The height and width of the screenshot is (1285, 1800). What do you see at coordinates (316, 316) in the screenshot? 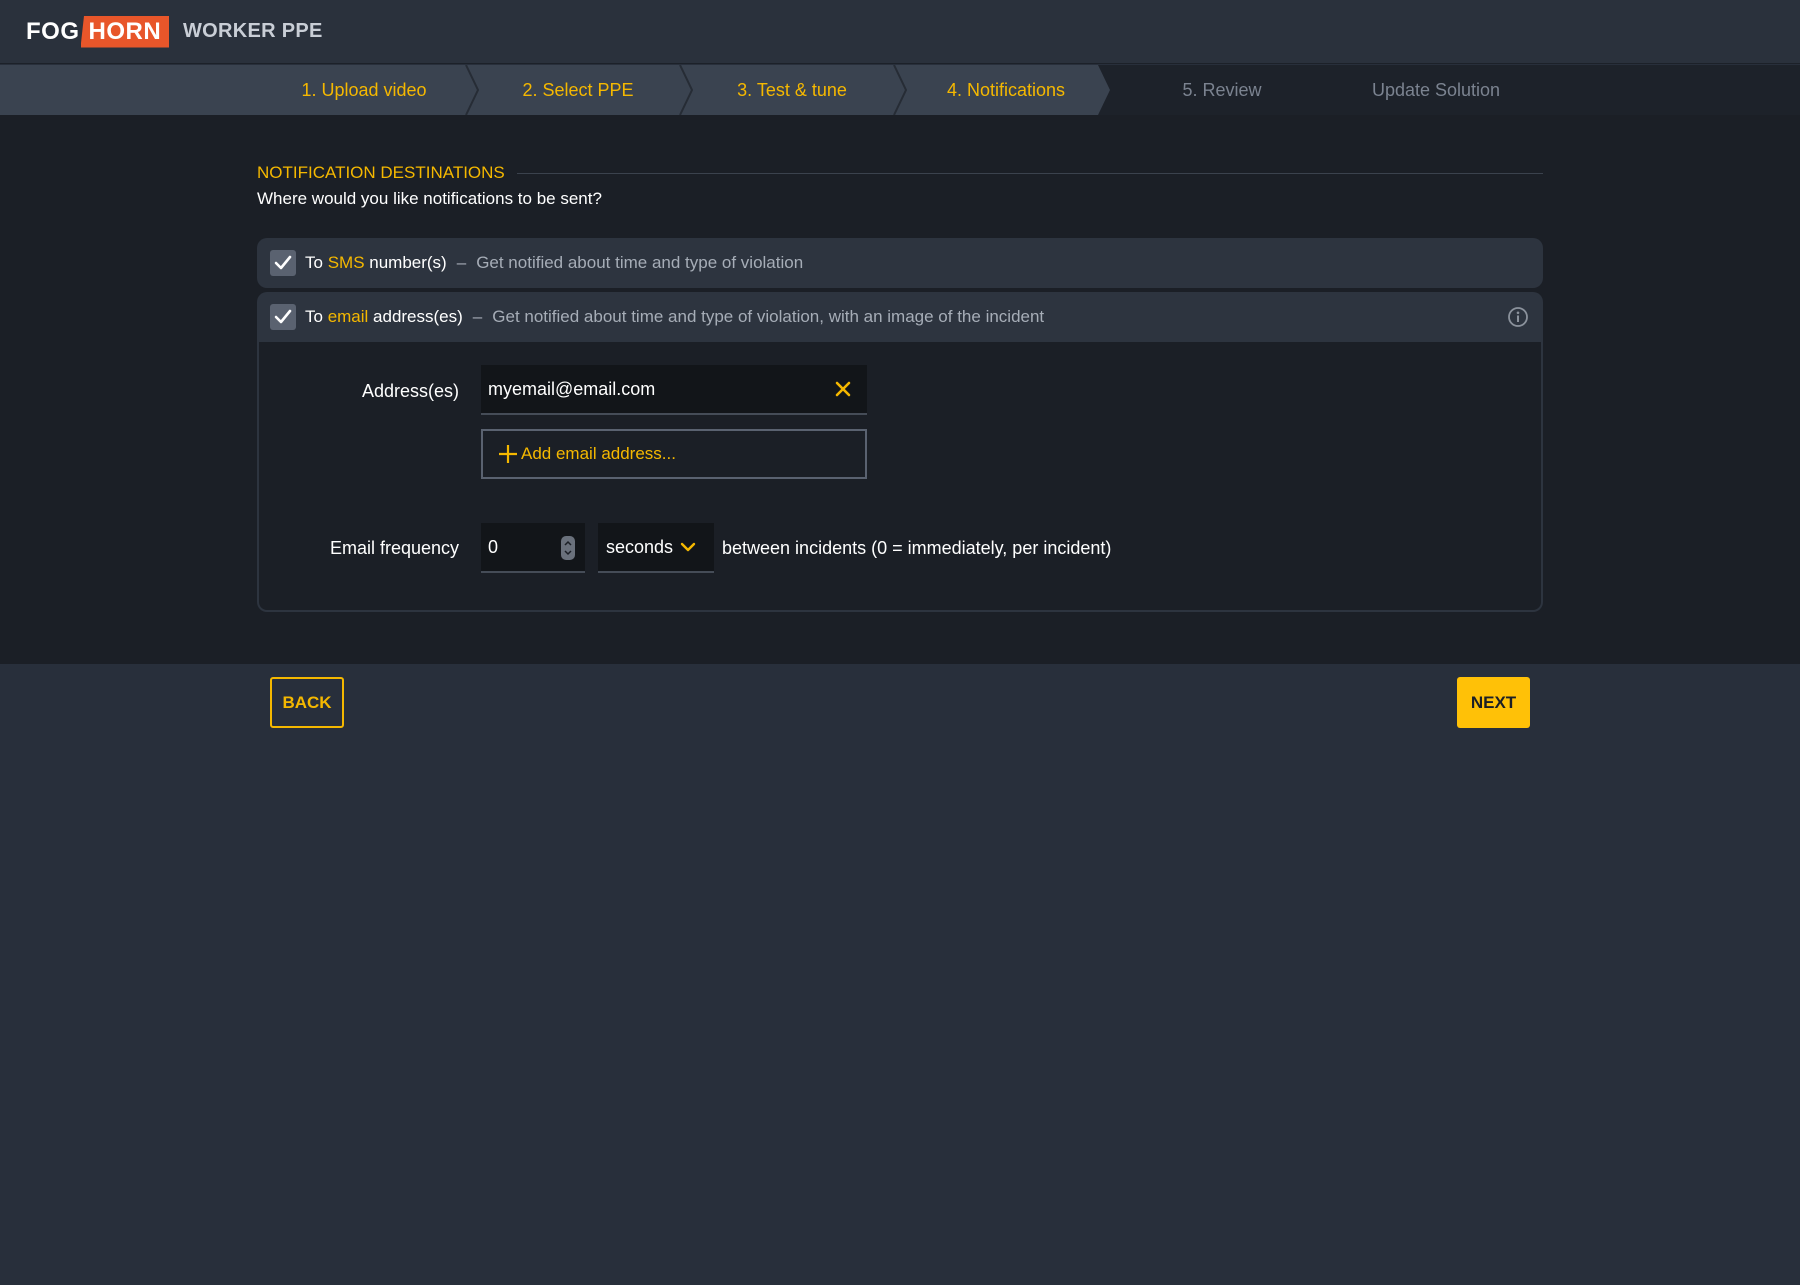
I see `email-label-prefix: To` at bounding box center [316, 316].